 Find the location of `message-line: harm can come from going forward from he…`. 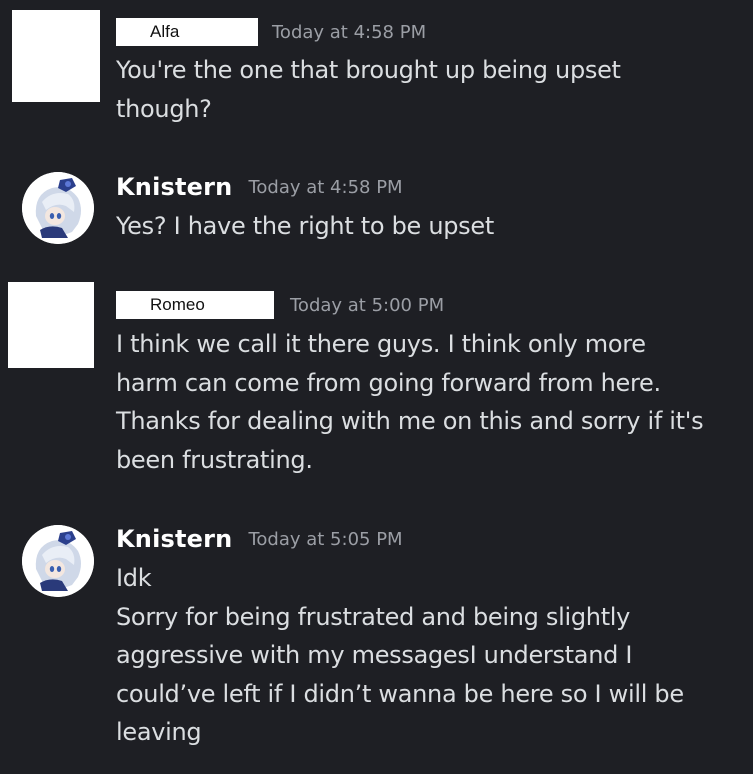

message-line: harm can come from going forward from he… is located at coordinates (388, 382).